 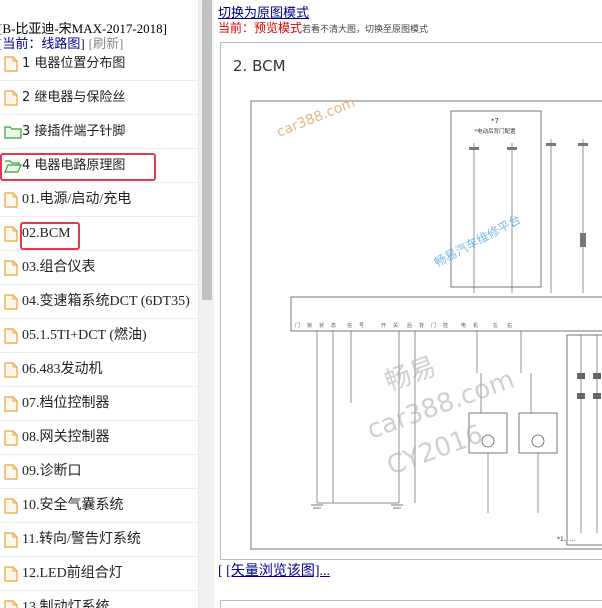 I want to click on svg-text: 右, so click(x=509, y=325).